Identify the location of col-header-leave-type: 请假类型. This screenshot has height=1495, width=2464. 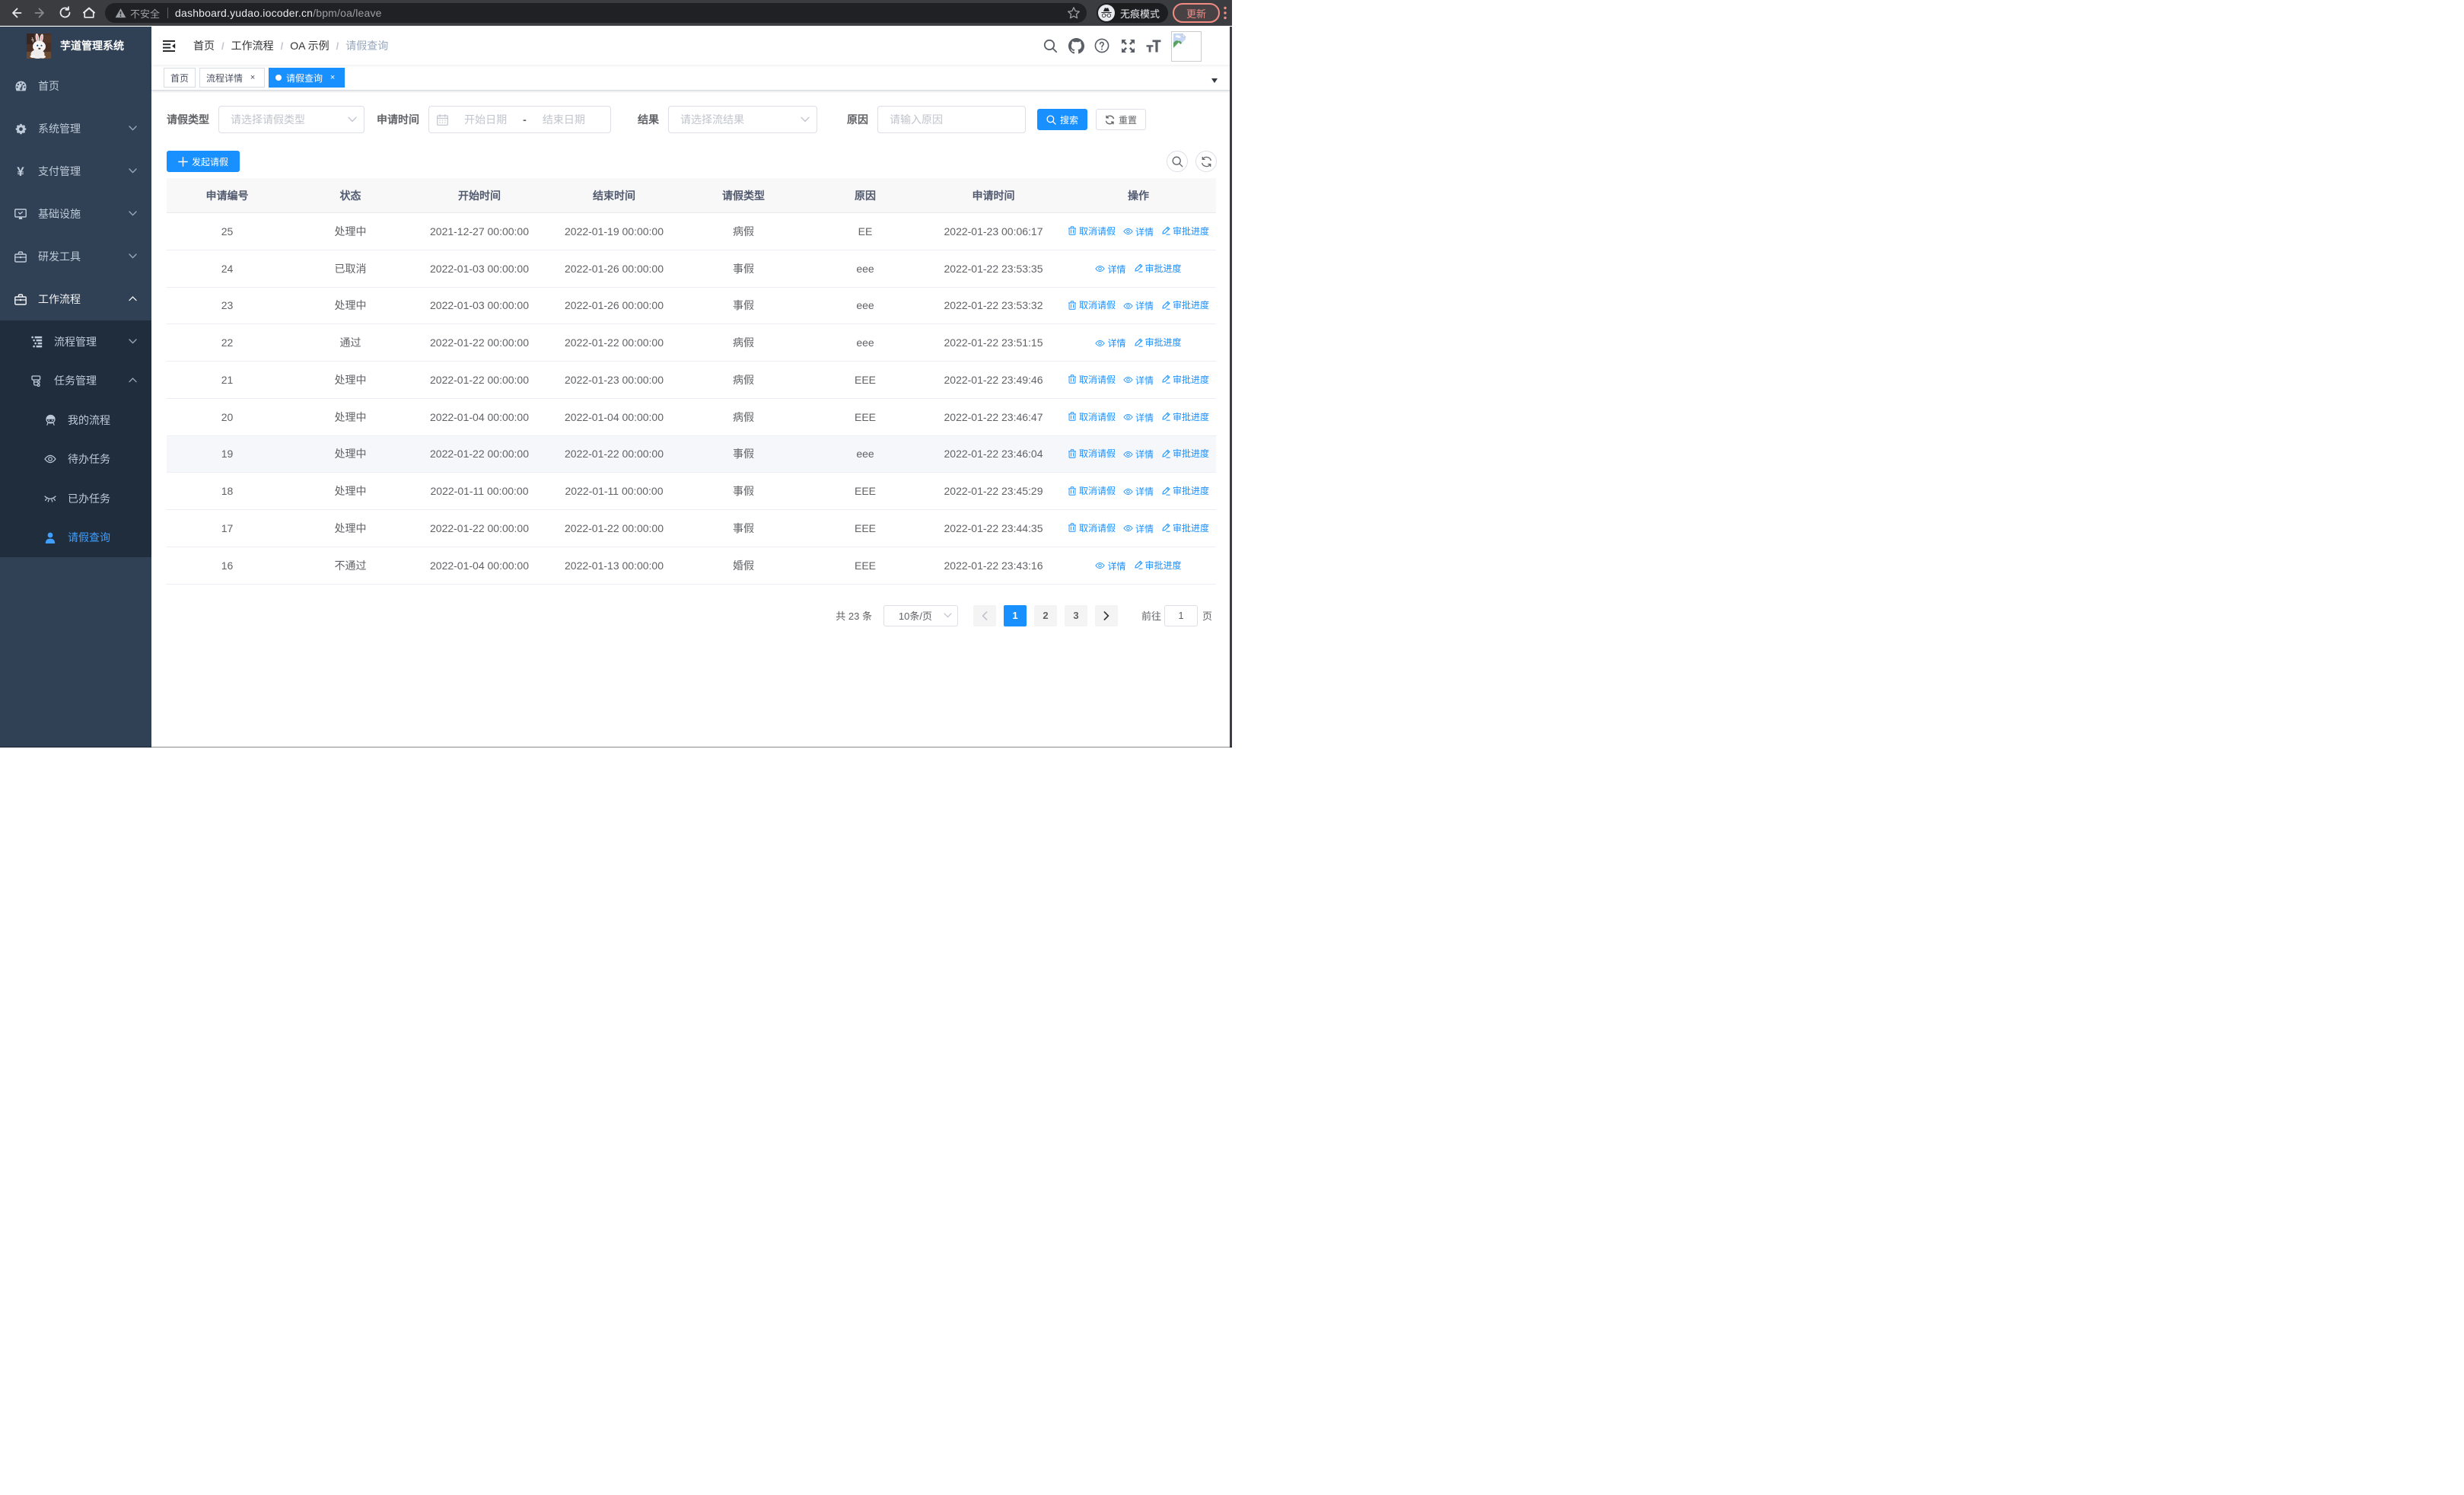
(743, 196).